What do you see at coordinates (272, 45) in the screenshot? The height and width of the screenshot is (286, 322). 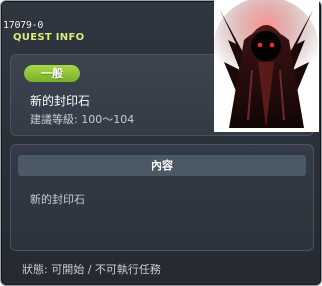 I see `portrait-eye-right` at bounding box center [272, 45].